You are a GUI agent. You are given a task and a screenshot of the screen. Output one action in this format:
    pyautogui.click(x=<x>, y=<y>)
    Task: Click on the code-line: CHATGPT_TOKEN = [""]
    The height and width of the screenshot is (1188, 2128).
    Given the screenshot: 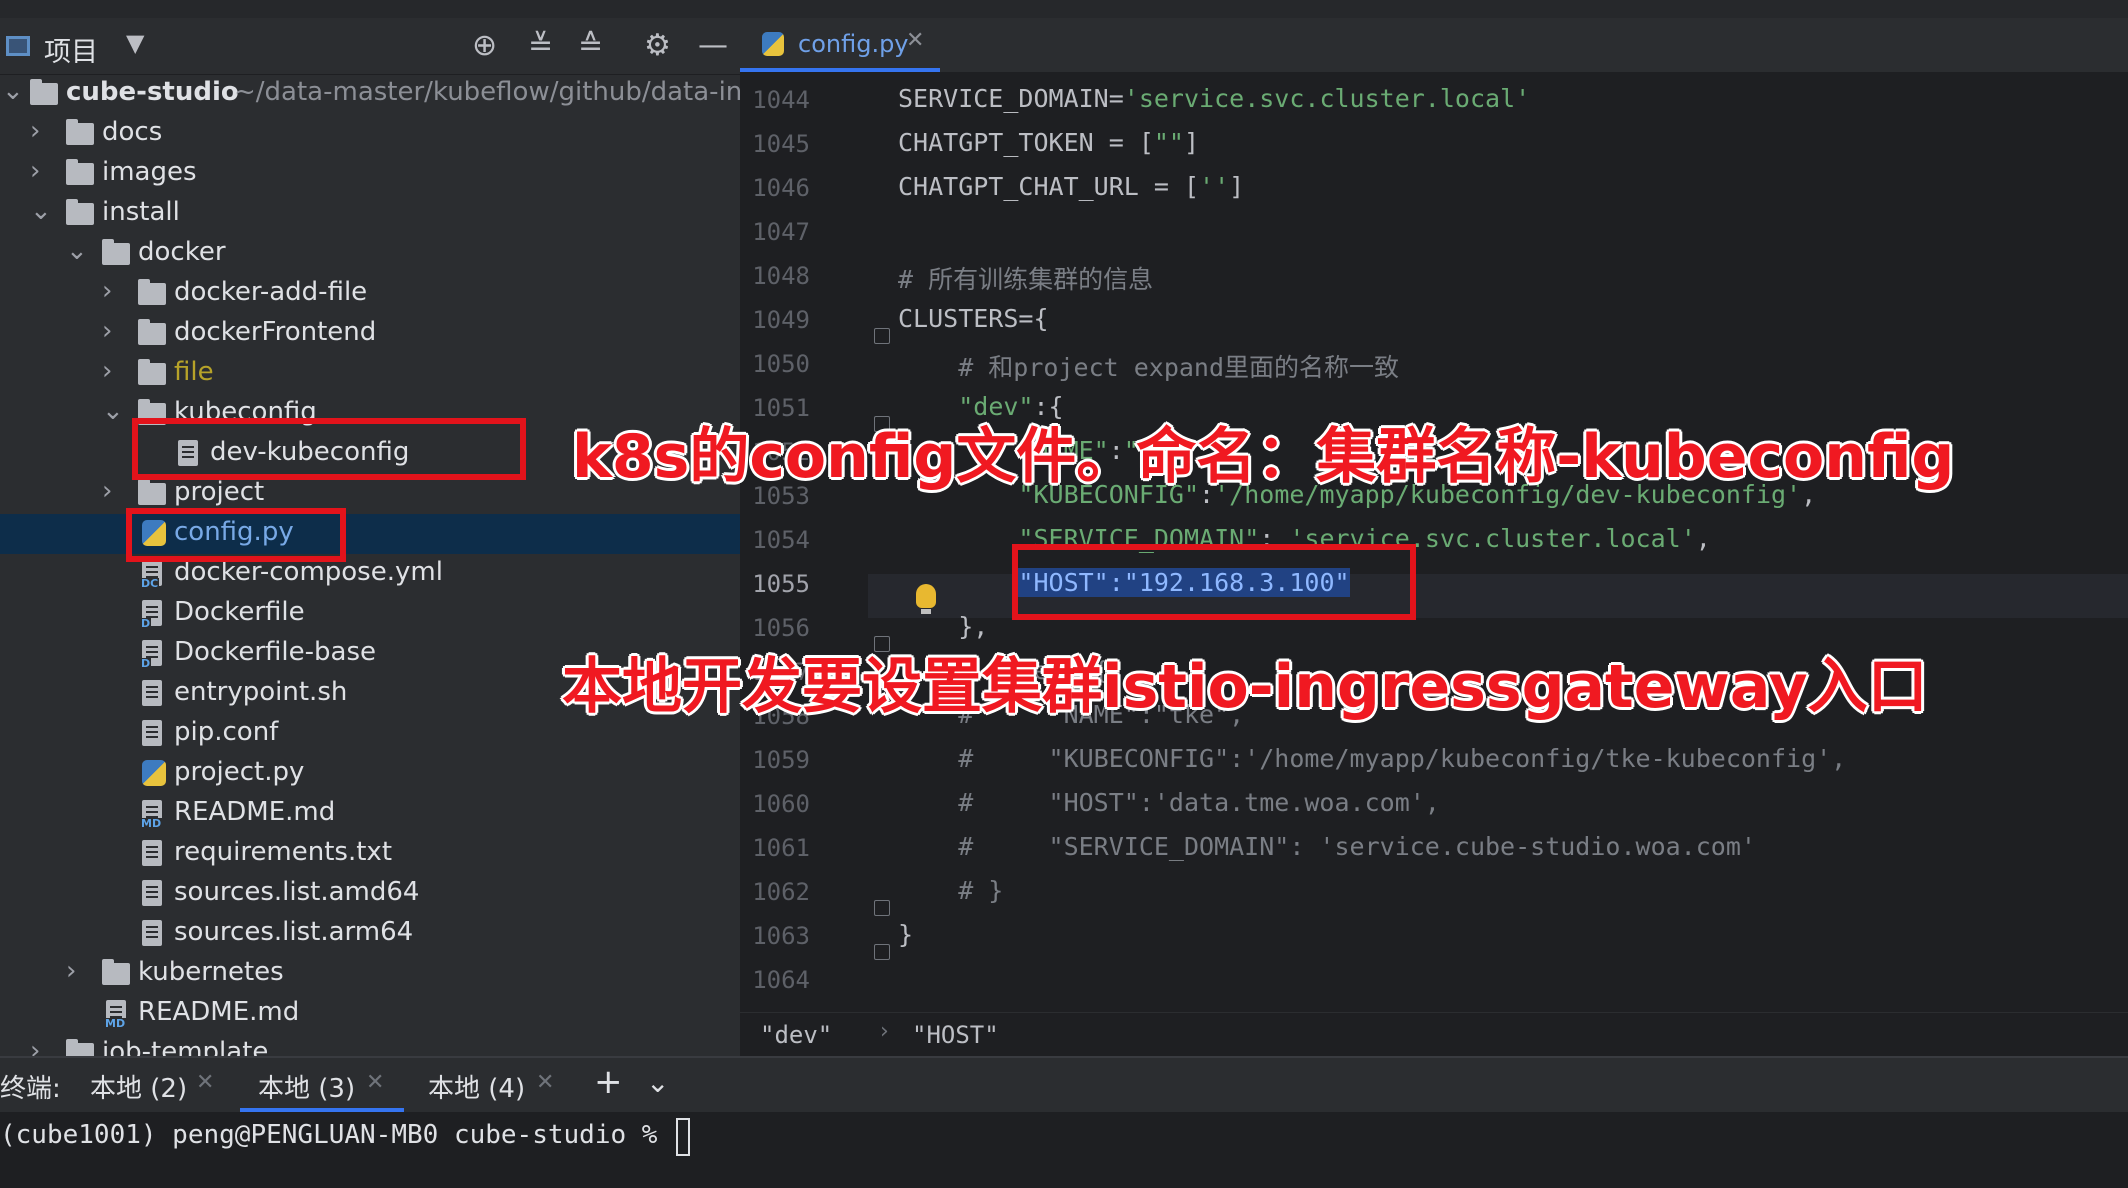 What is the action you would take?
    pyautogui.click(x=1048, y=142)
    